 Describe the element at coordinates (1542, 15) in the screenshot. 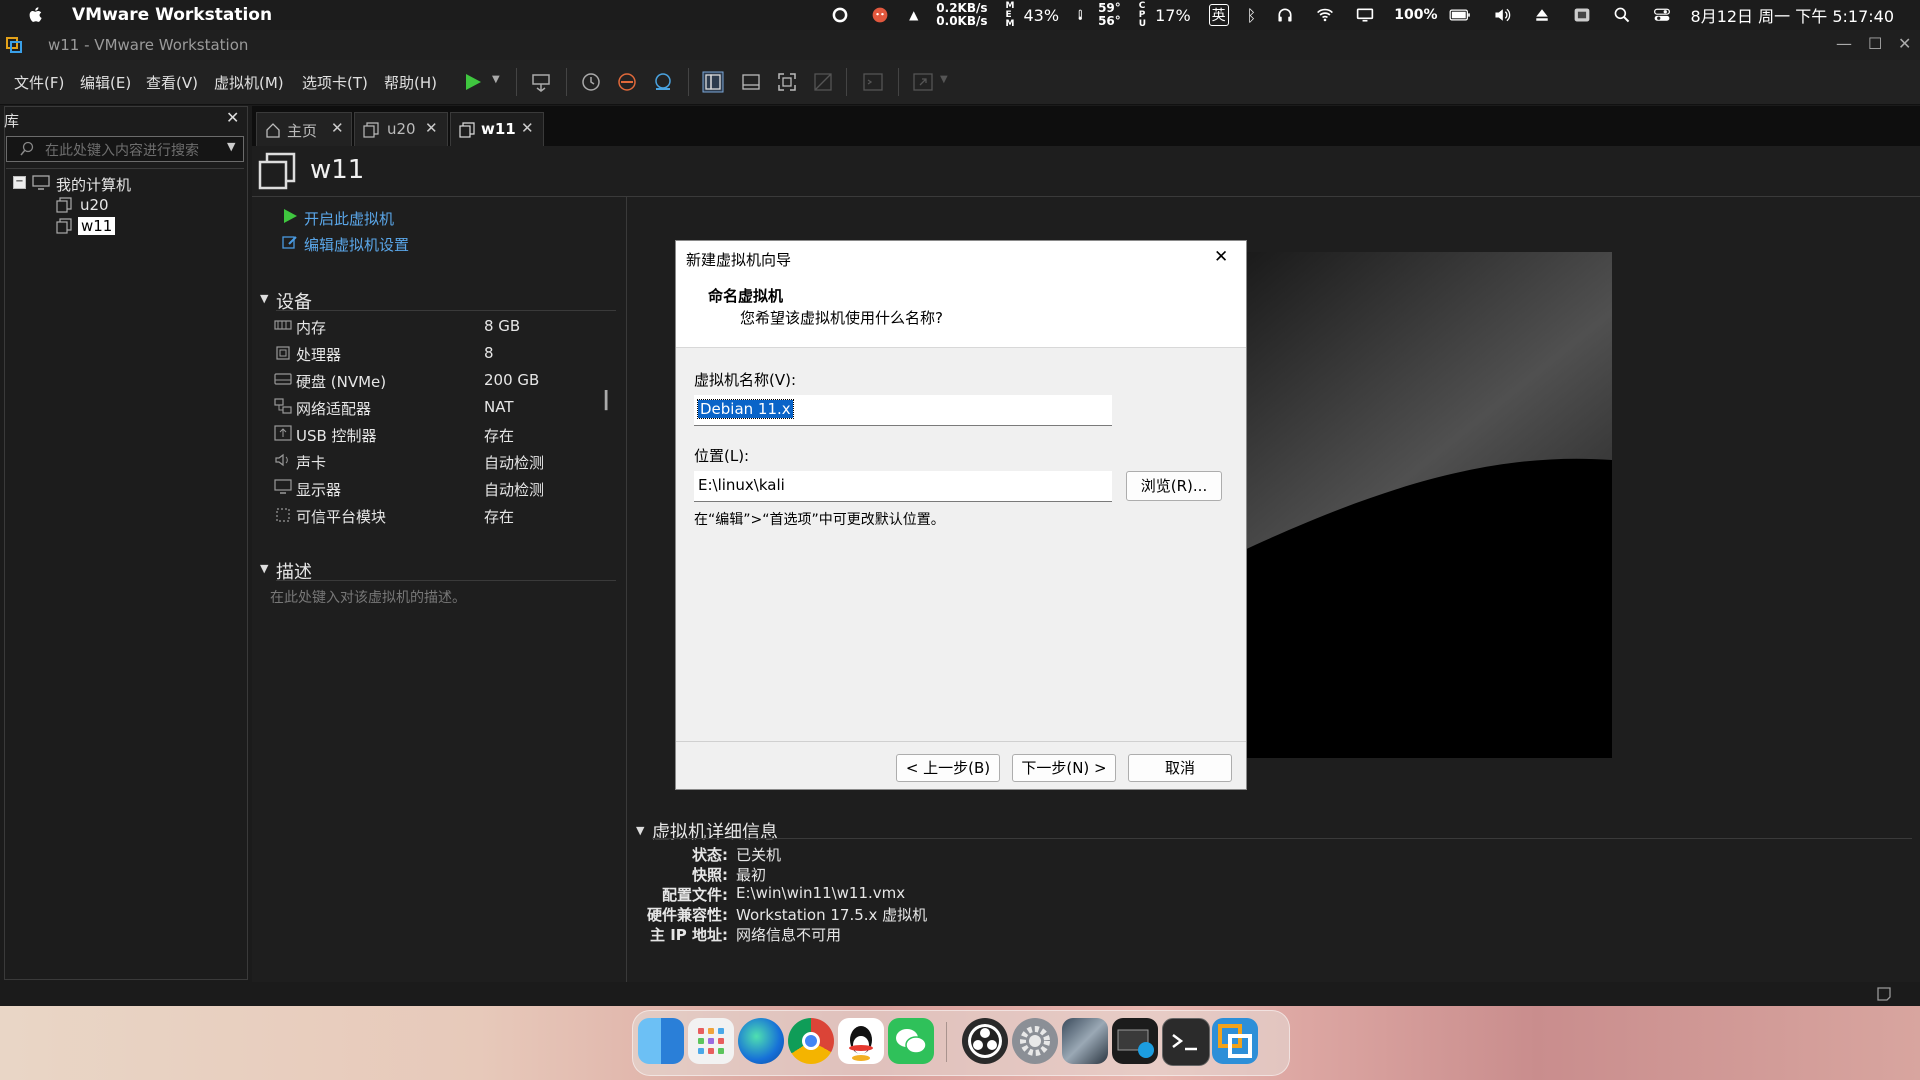

I see `eject-icon` at that location.